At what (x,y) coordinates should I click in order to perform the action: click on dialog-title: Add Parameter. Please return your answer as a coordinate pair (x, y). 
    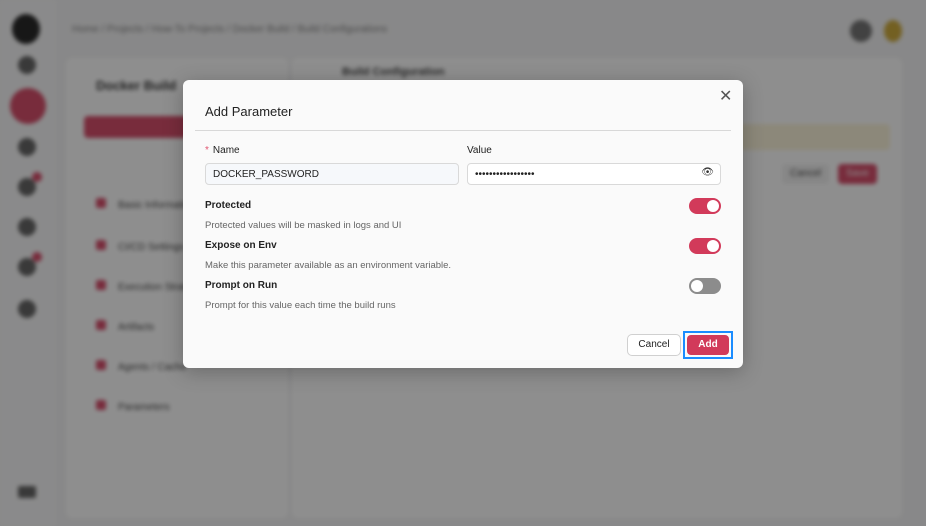
    Looking at the image, I should click on (249, 111).